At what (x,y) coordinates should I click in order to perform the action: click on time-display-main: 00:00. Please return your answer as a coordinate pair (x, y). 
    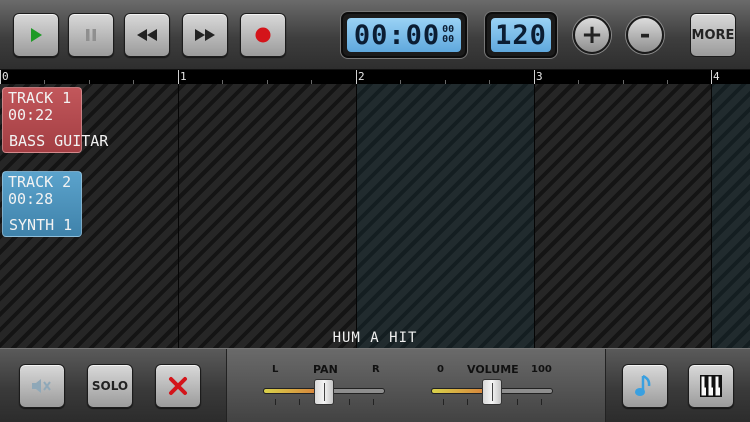
    Looking at the image, I should click on (397, 35).